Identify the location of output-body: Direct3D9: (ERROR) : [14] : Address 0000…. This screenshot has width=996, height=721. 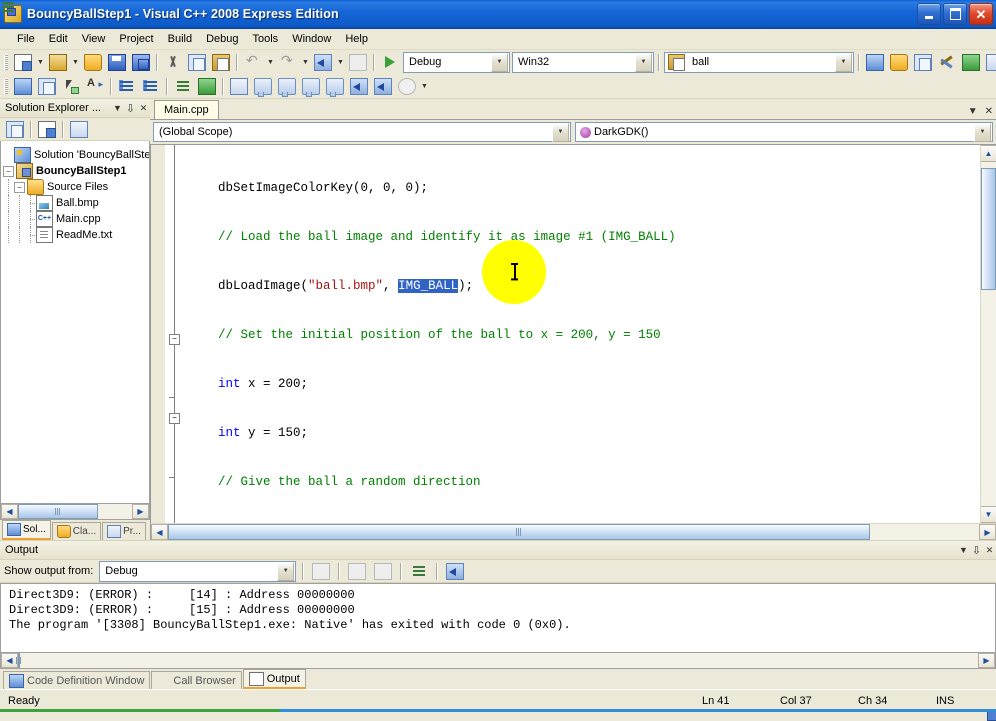
(498, 618).